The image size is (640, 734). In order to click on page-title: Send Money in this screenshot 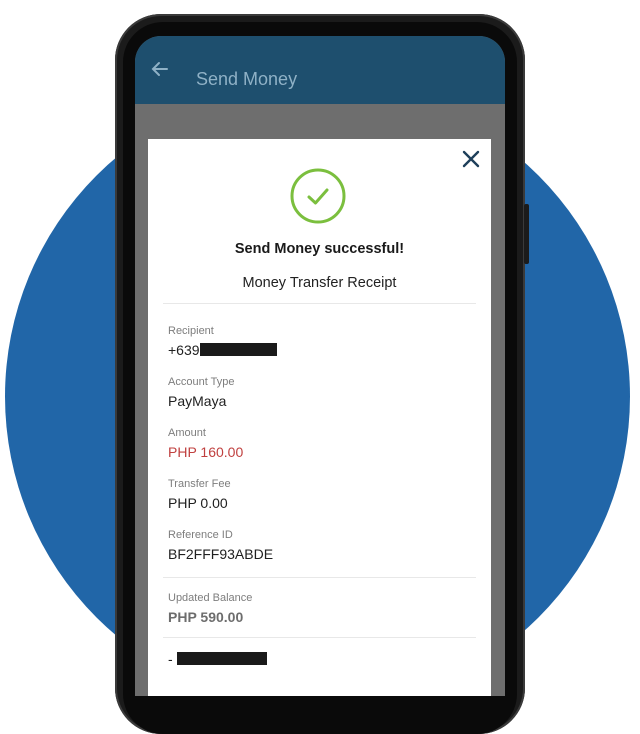, I will do `click(247, 79)`.